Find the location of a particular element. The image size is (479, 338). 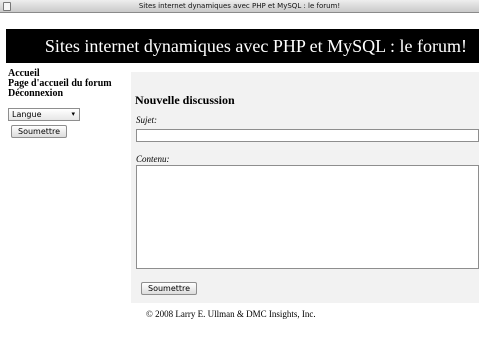

subject-input is located at coordinates (307, 135).